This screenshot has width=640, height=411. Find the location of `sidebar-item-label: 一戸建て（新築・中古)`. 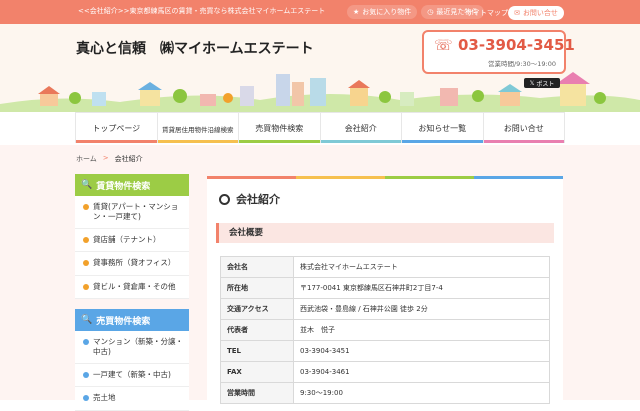

sidebar-item-label: 一戸建て（新築・中古) is located at coordinates (132, 375).